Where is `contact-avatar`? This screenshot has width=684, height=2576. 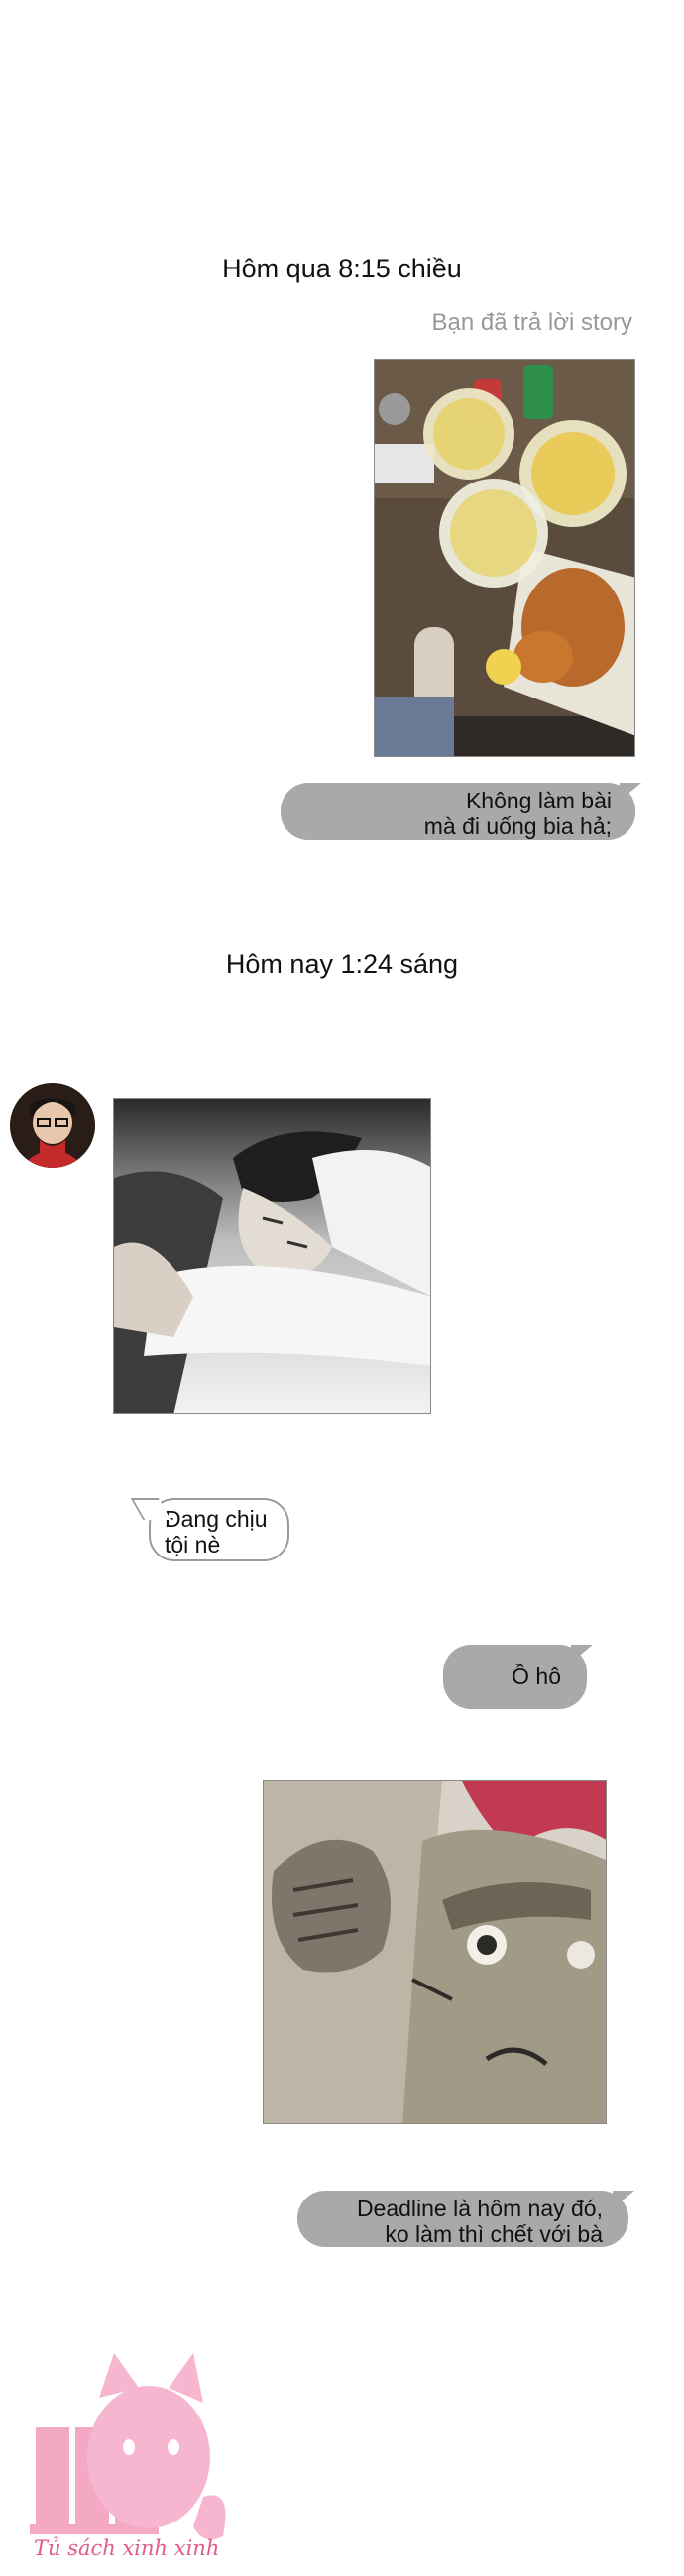
contact-avatar is located at coordinates (52, 1125).